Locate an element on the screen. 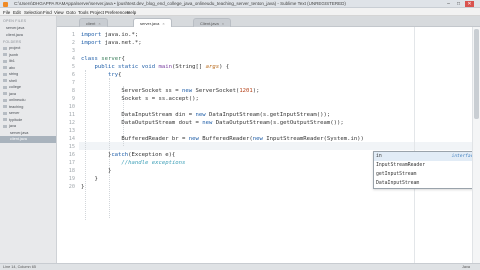 The width and height of the screenshot is (480, 270). menu-edit: Edit is located at coordinates (17, 12).